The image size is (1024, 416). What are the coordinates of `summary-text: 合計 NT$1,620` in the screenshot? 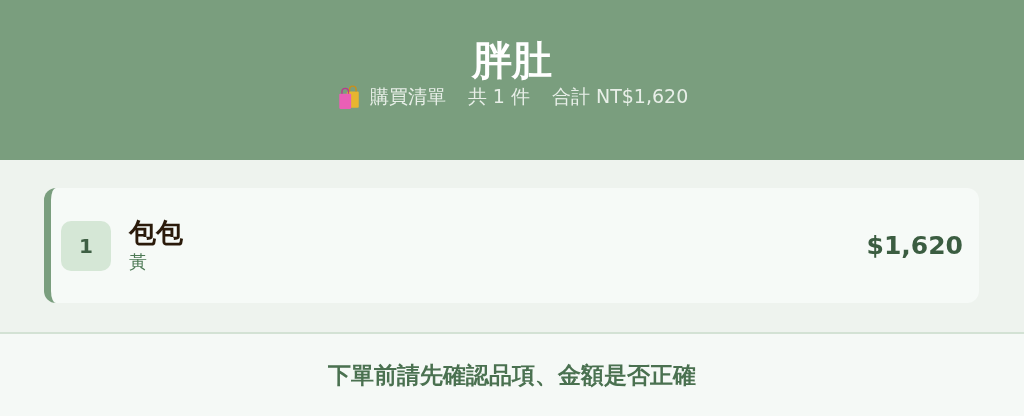 It's located at (620, 96).